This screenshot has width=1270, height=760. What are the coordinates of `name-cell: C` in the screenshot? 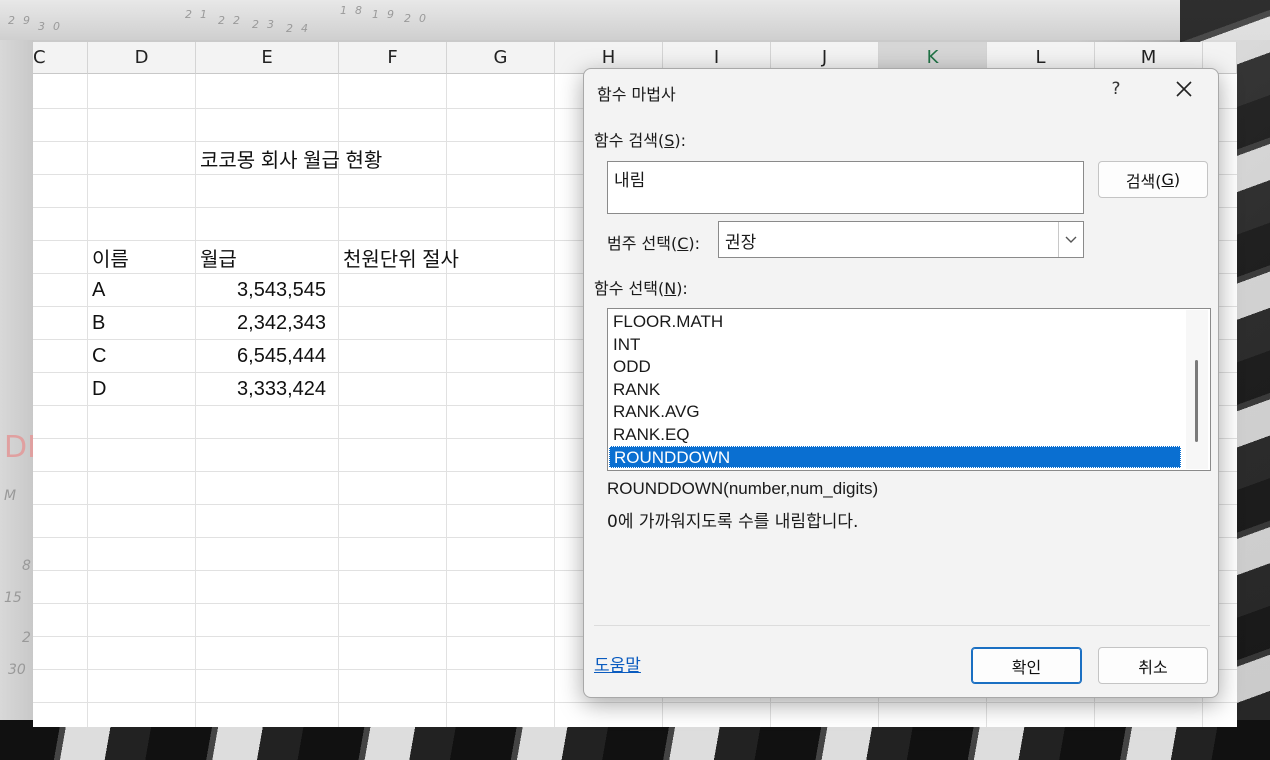 It's located at (99, 356).